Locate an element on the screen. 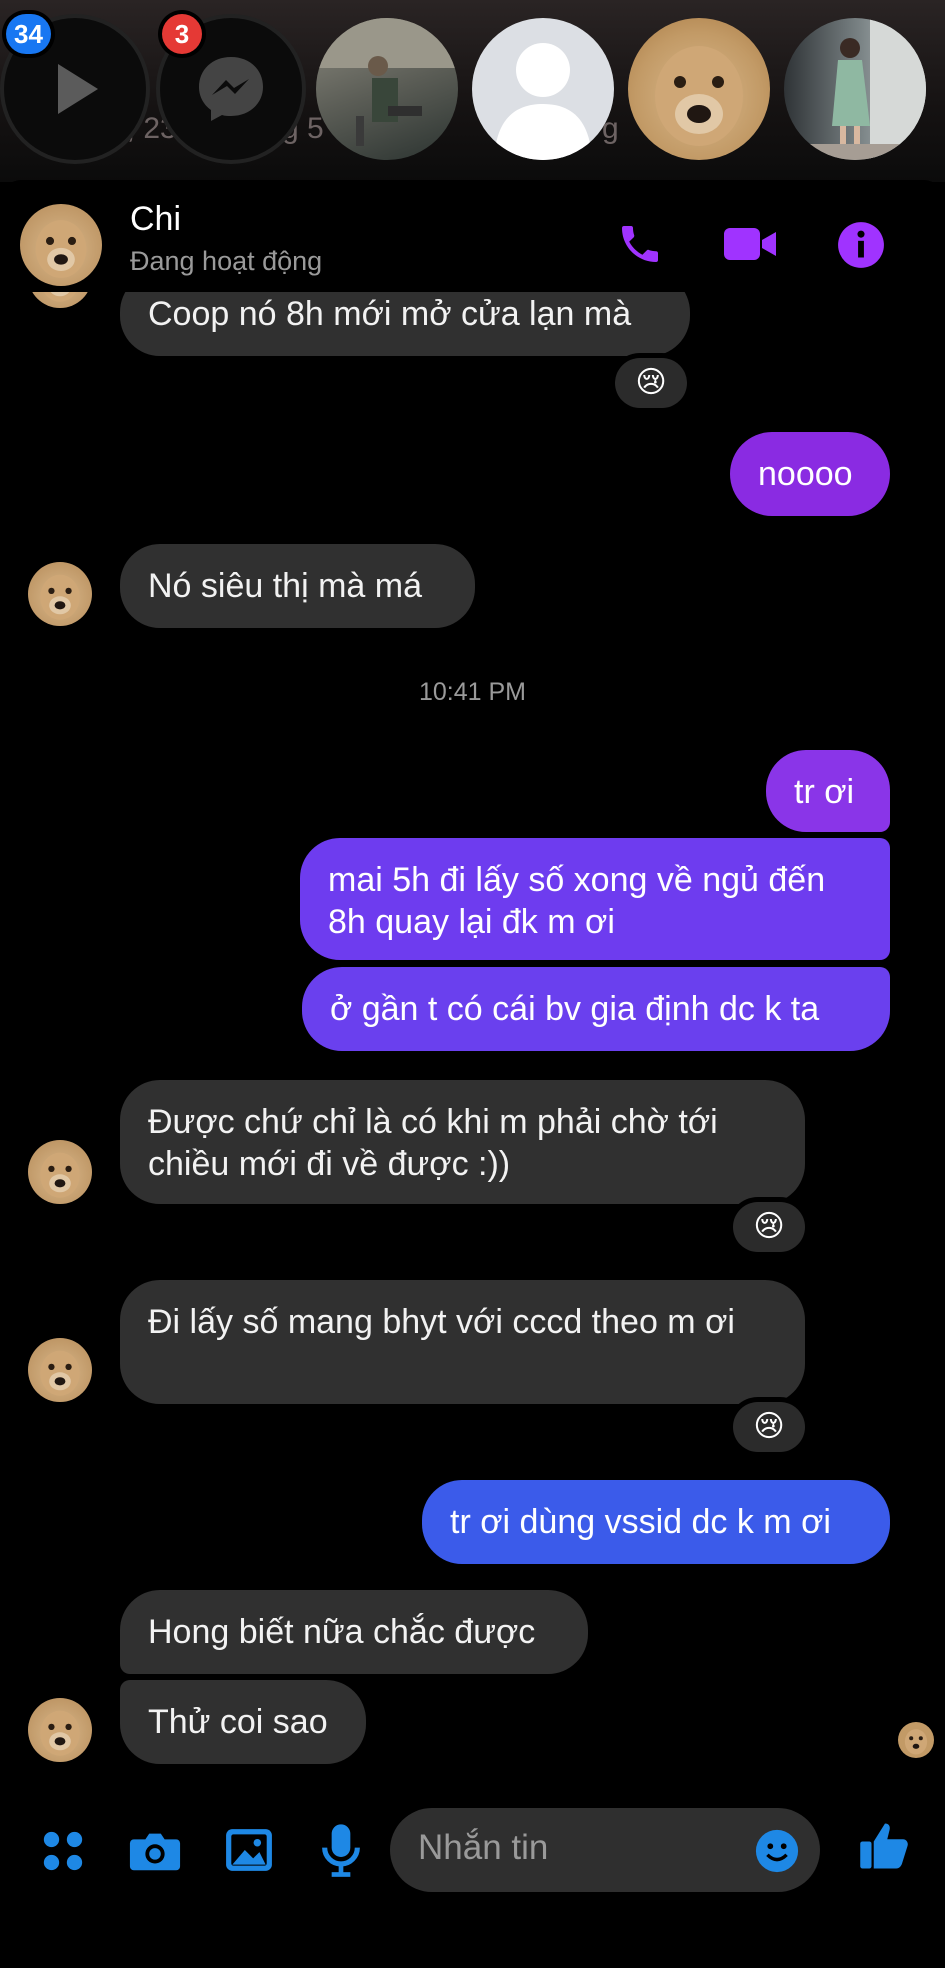  messenger-count-badge: 3 is located at coordinates (182, 34).